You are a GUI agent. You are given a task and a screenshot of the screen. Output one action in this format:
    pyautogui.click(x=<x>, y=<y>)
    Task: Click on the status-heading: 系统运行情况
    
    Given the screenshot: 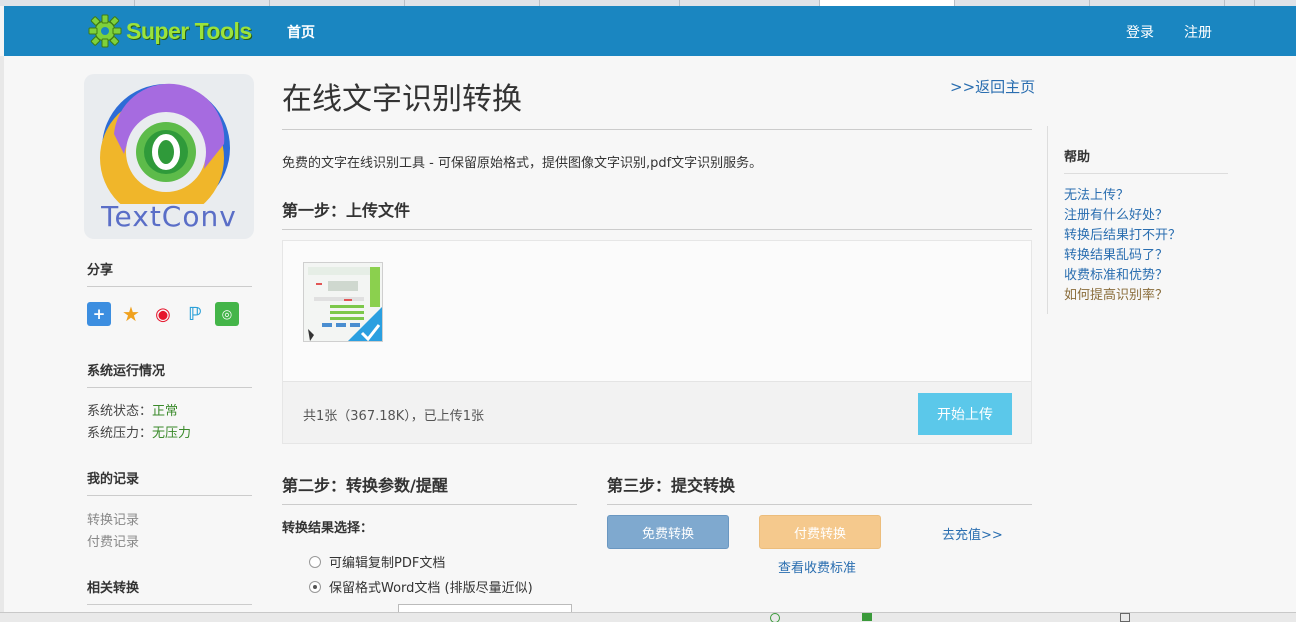 What is the action you would take?
    pyautogui.click(x=169, y=374)
    